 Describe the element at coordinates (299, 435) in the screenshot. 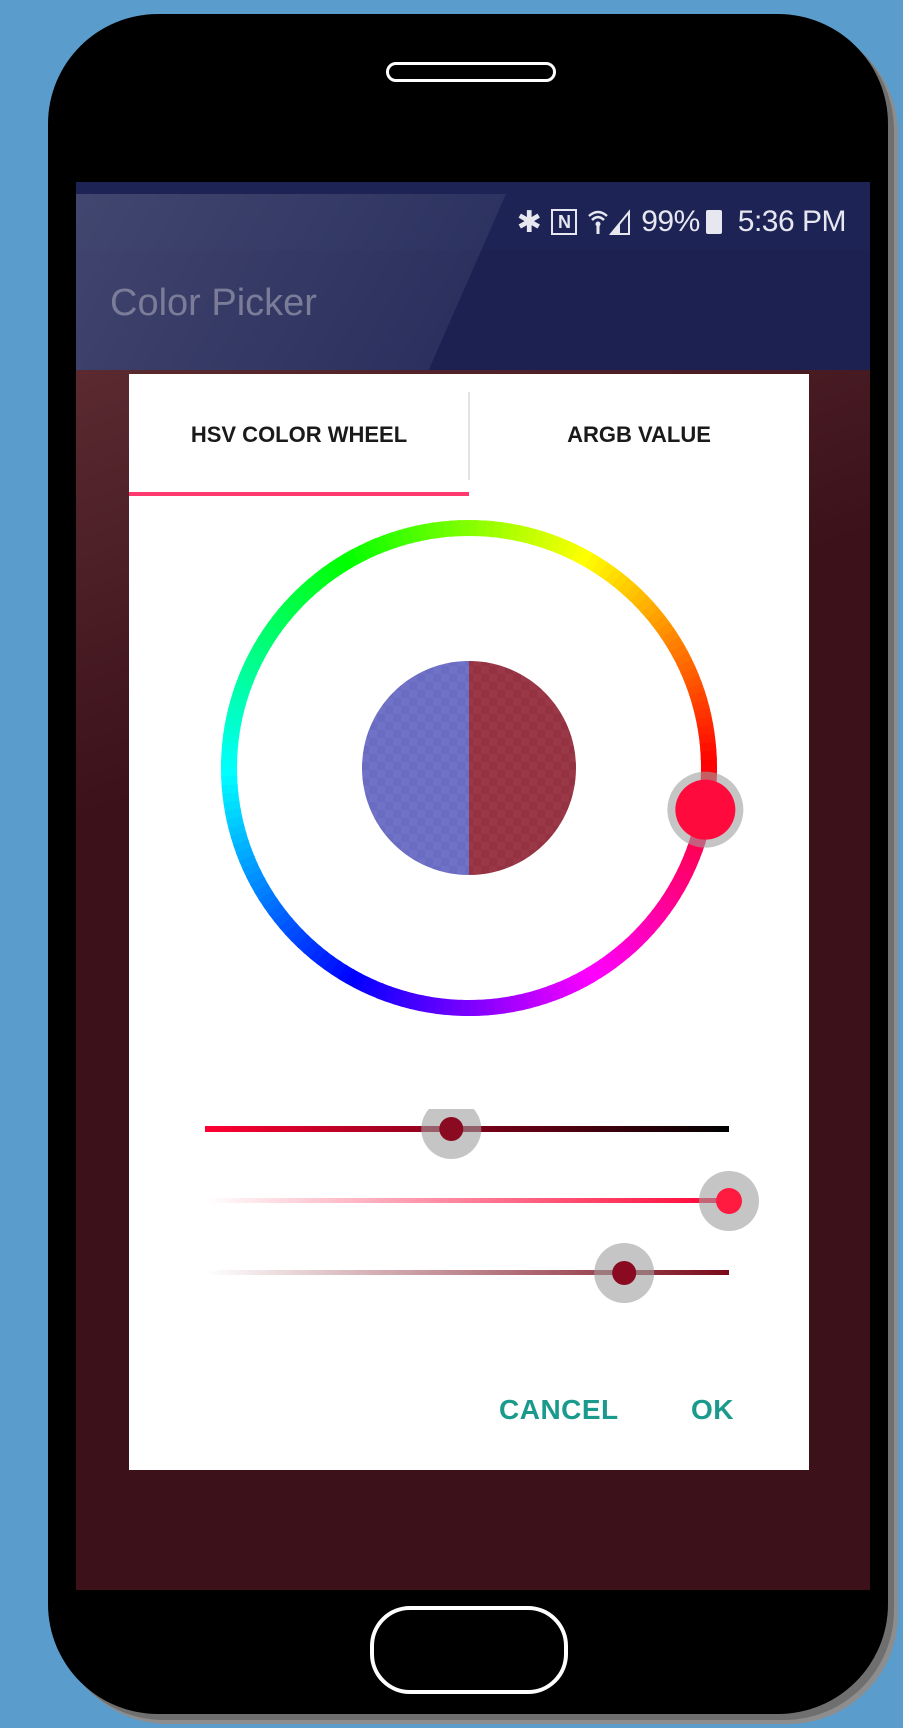

I see `tab-hsv-color-wheel: HSV COLOR WHEEL` at that location.